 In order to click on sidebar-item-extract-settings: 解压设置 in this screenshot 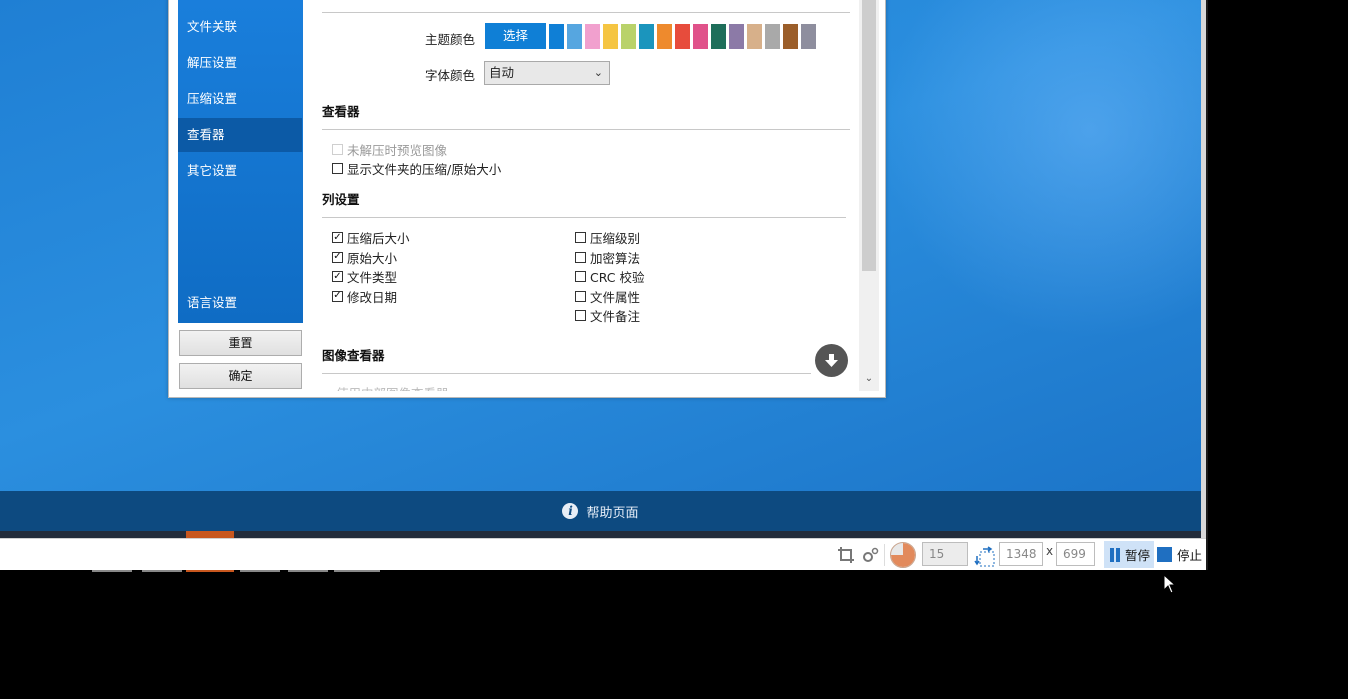, I will do `click(240, 63)`.